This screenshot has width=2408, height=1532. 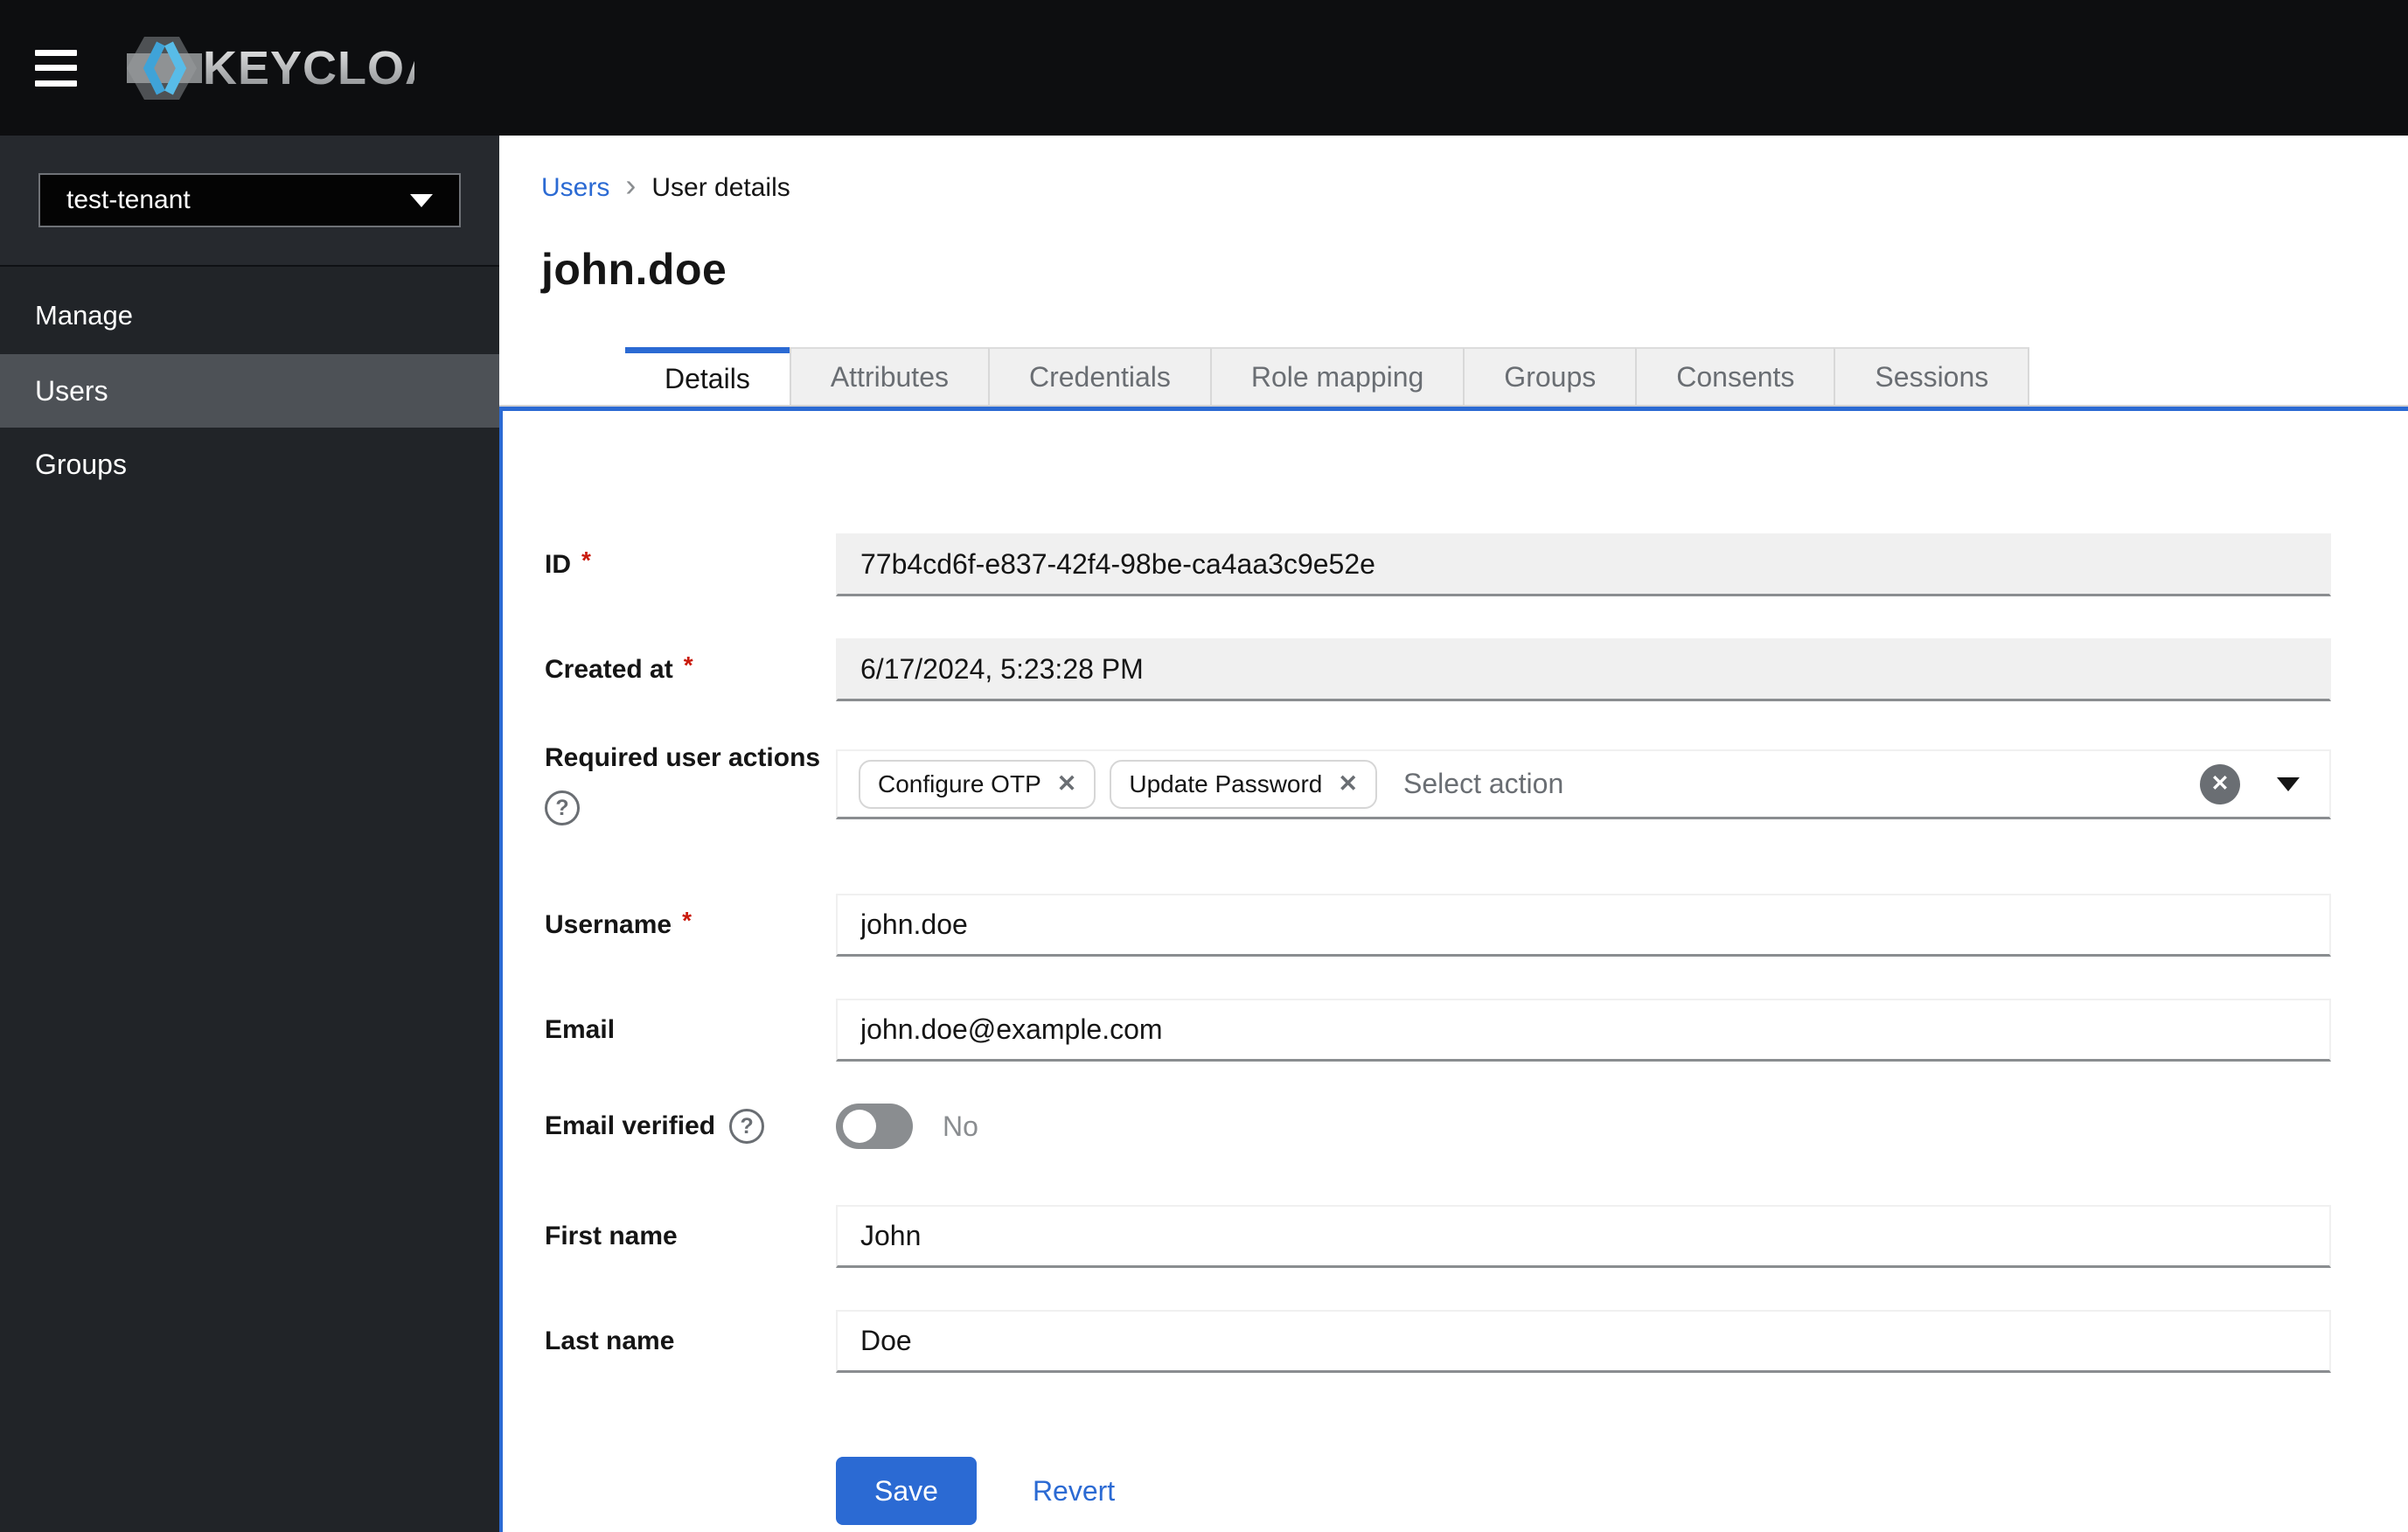 What do you see at coordinates (1226, 783) in the screenshot?
I see `chip-label: Update Password` at bounding box center [1226, 783].